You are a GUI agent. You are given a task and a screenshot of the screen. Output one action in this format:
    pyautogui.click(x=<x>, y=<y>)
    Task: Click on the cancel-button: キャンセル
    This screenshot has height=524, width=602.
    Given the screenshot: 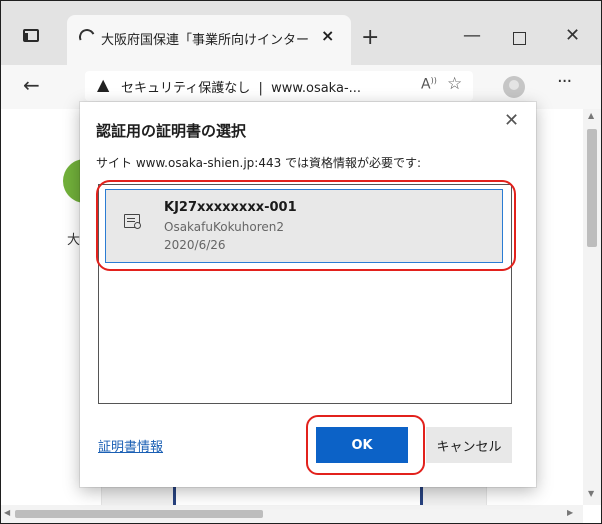 What is the action you would take?
    pyautogui.click(x=469, y=445)
    